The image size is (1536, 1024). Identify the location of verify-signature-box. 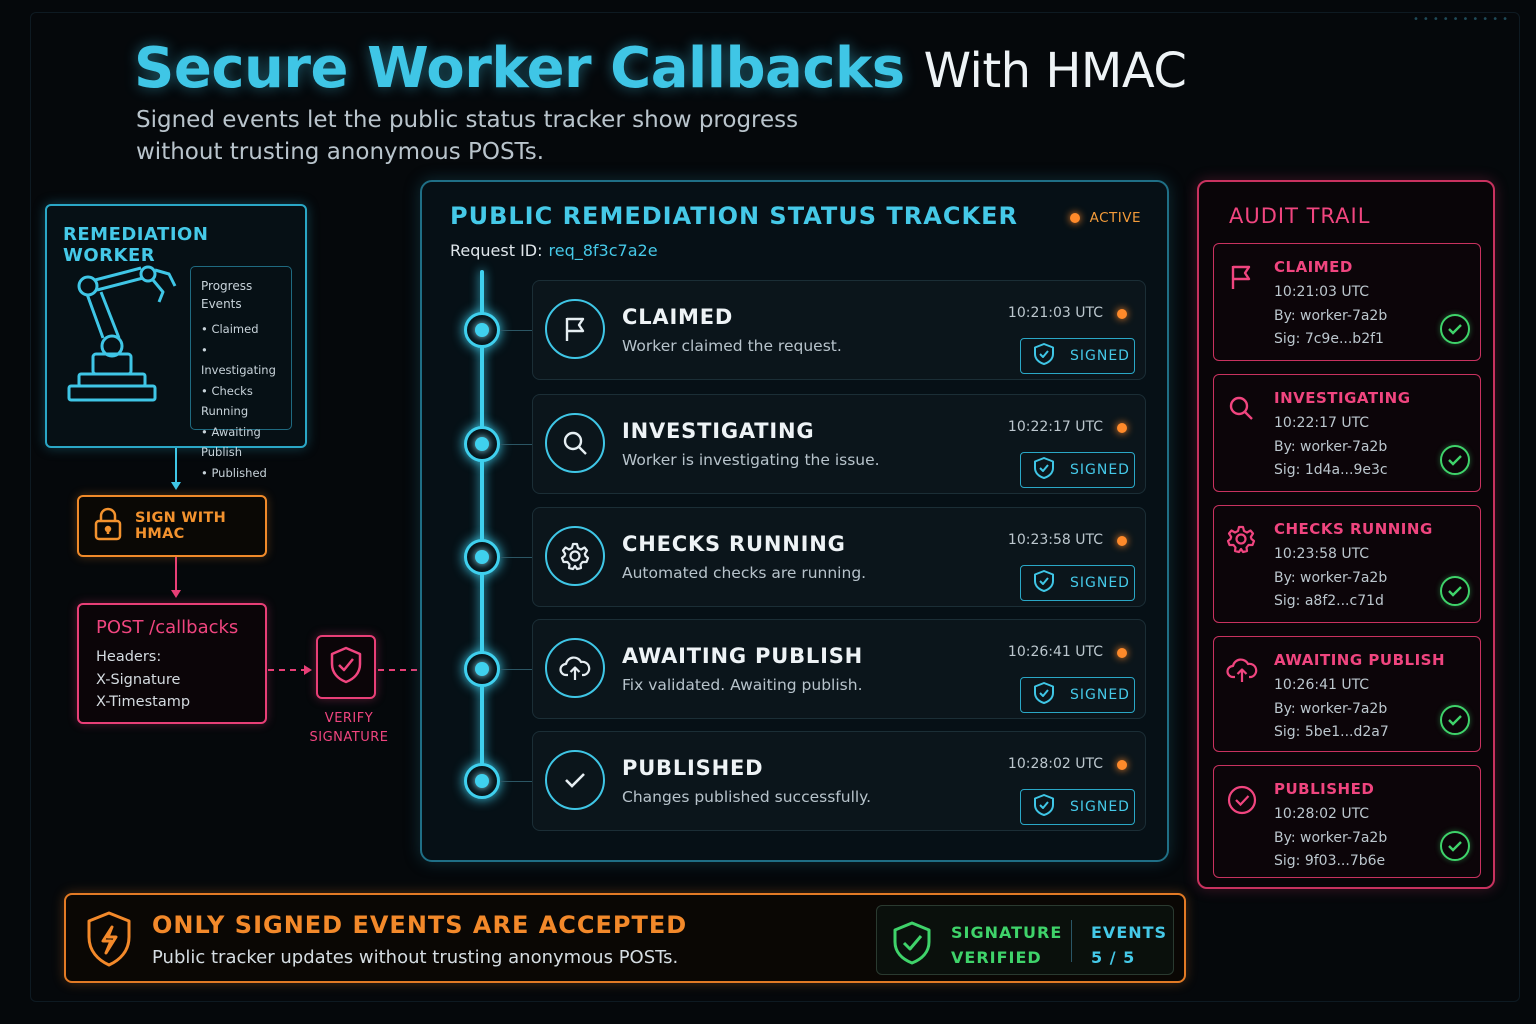
(346, 667).